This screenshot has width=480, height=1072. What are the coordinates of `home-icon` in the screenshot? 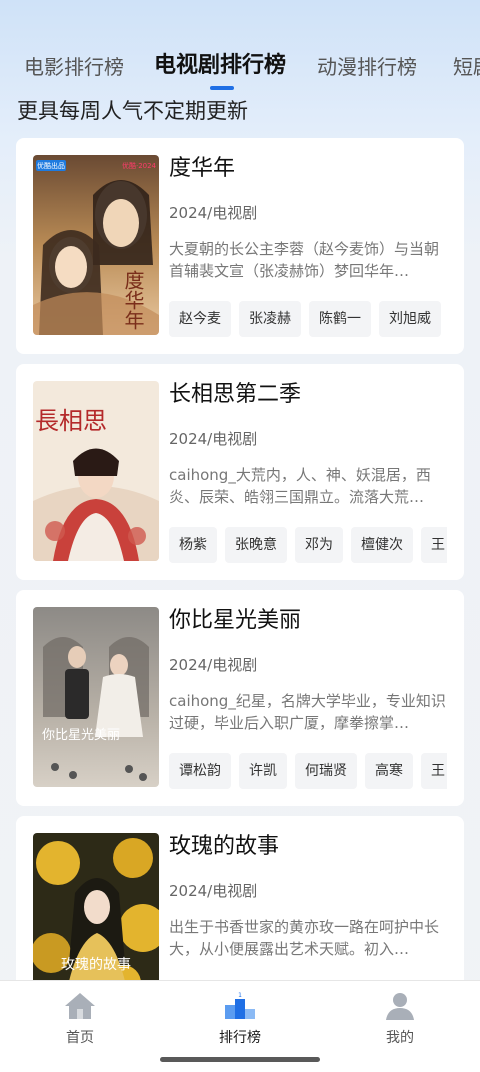 It's located at (80, 1006).